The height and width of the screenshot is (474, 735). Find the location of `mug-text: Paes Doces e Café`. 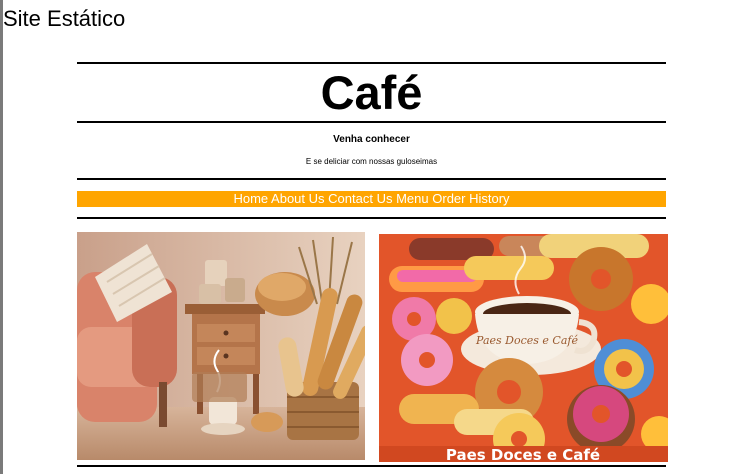

mug-text: Paes Doces e Café is located at coordinates (526, 340).